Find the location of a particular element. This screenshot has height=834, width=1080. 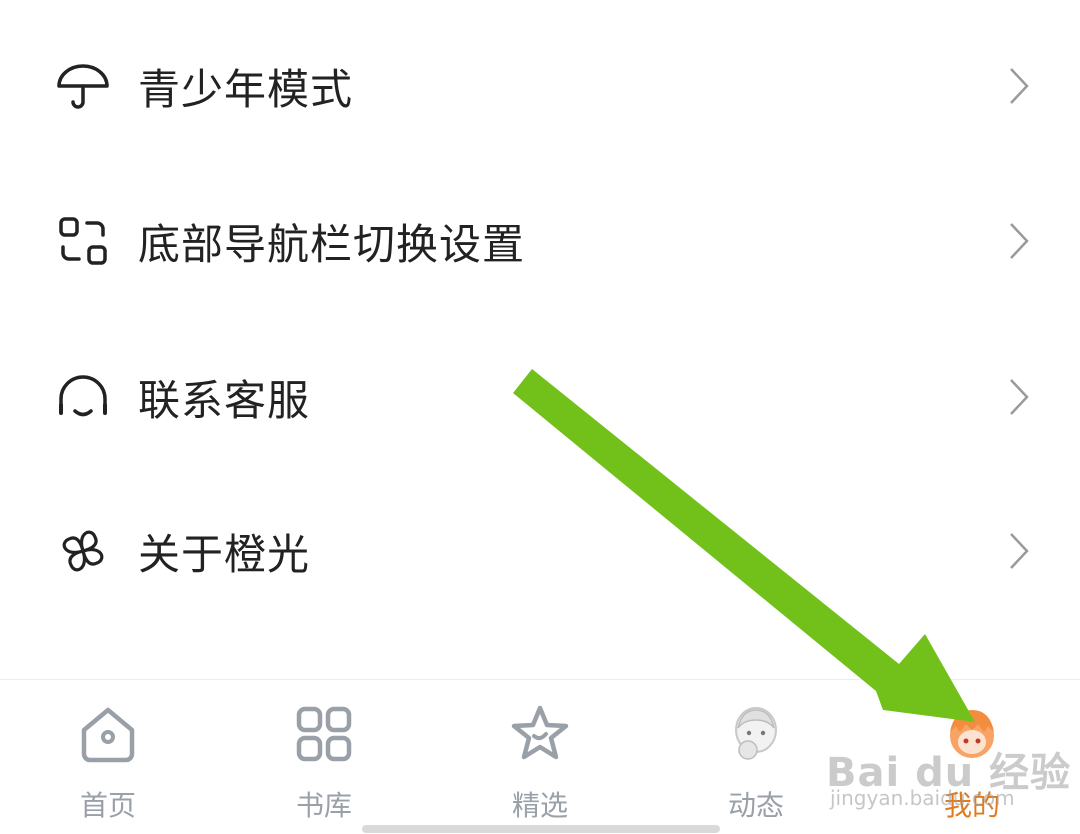

headset-icon is located at coordinates (83, 396).